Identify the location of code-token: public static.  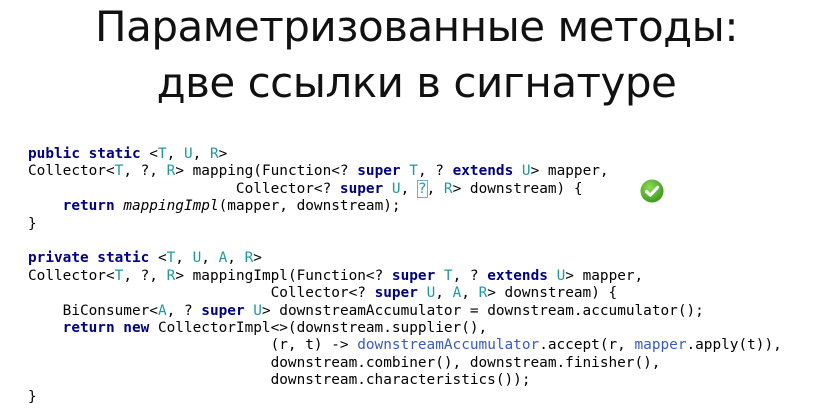
(84, 154).